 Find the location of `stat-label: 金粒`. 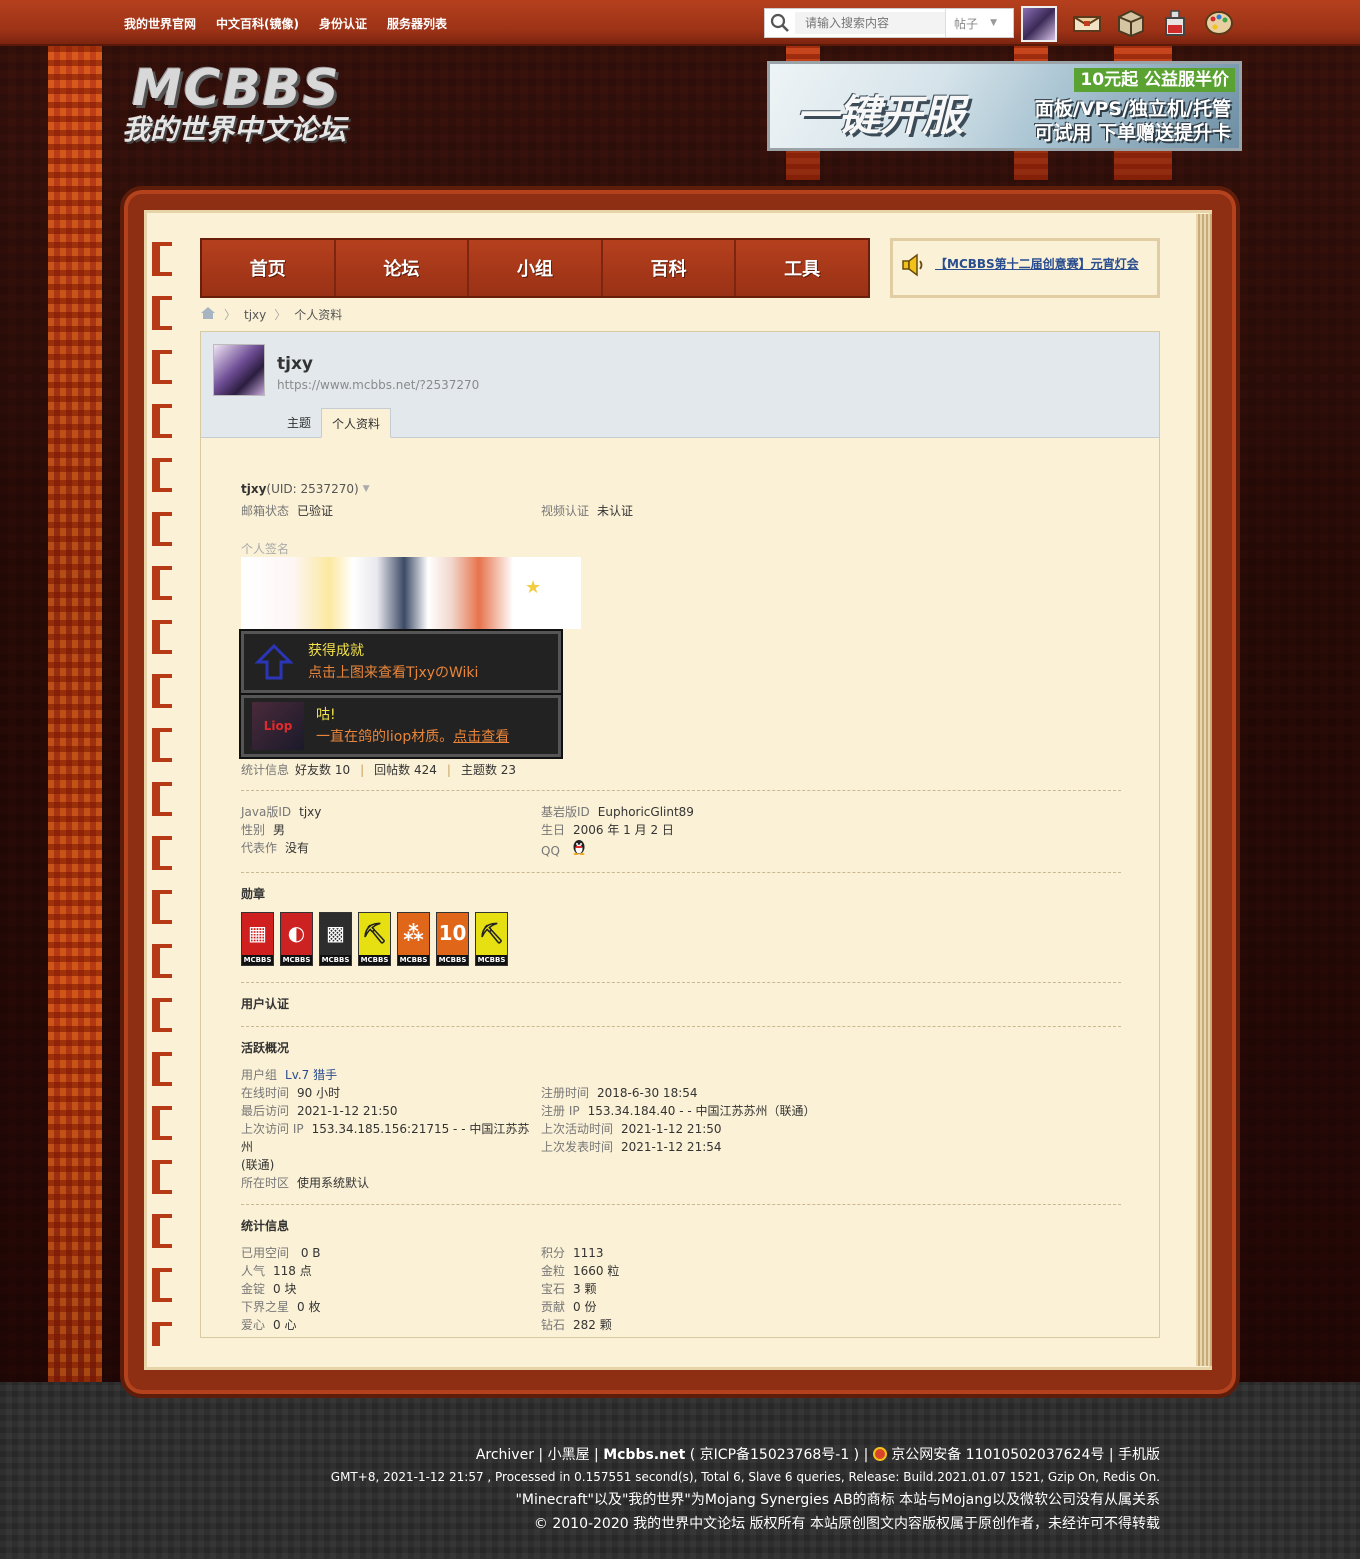

stat-label: 金粒 is located at coordinates (553, 1271).